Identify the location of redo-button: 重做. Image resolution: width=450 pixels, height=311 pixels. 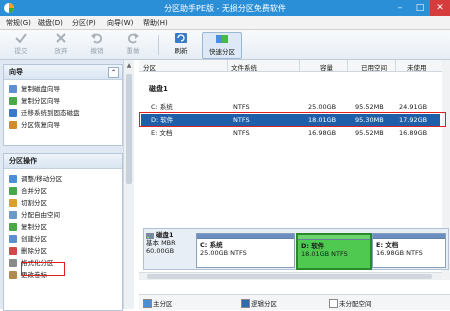
(133, 44).